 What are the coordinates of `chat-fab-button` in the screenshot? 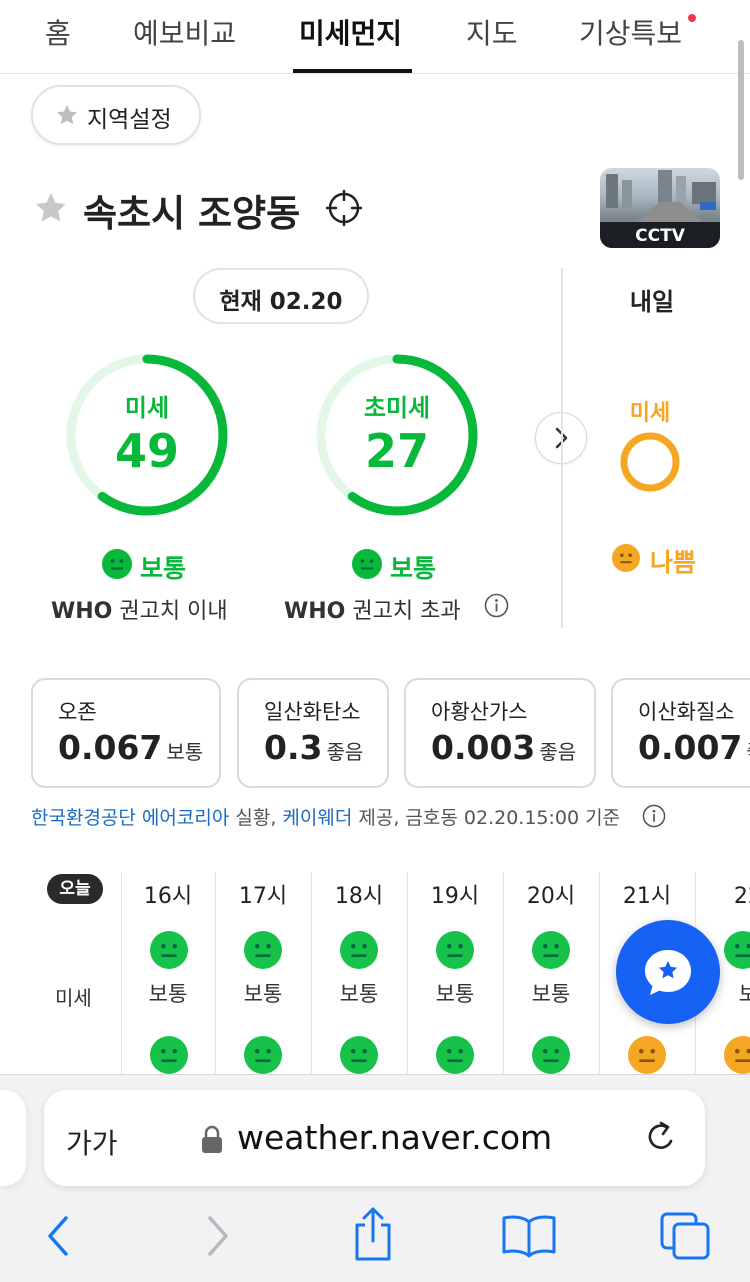 It's located at (668, 972).